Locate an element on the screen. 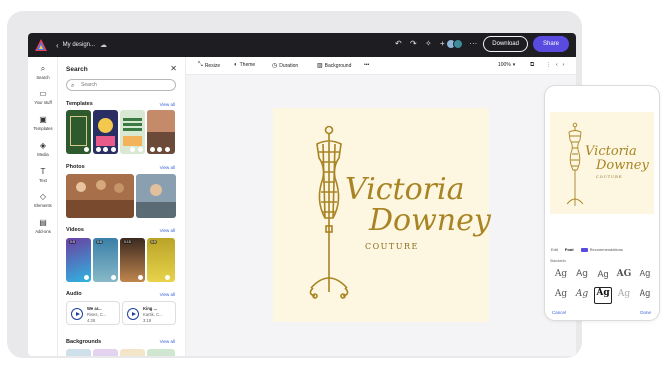 The height and width of the screenshot is (371, 672). background-icon: ▨ is located at coordinates (320, 66).